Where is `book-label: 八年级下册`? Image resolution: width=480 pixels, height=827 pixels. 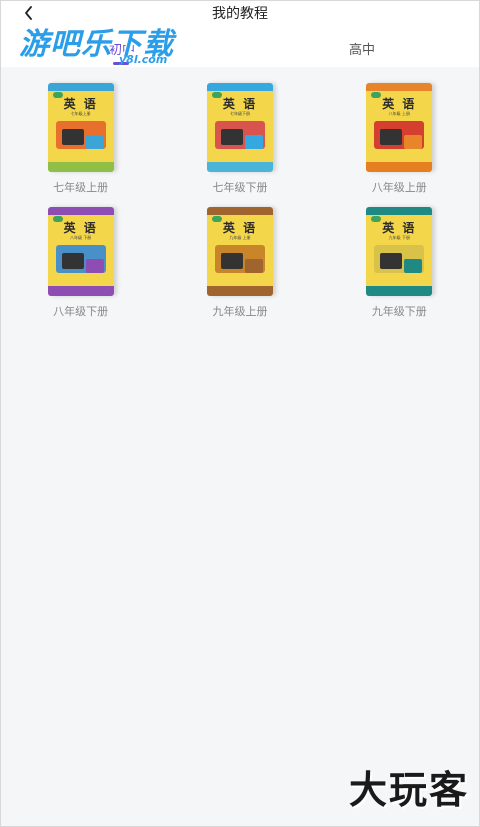 book-label: 八年级下册 is located at coordinates (81, 311).